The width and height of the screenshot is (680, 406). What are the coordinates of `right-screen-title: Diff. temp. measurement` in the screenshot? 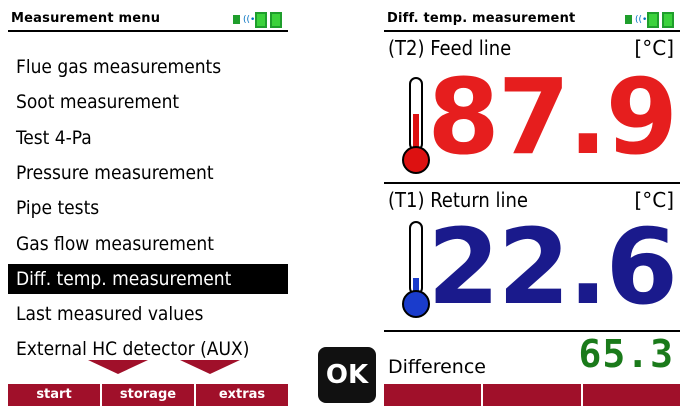 It's located at (481, 18).